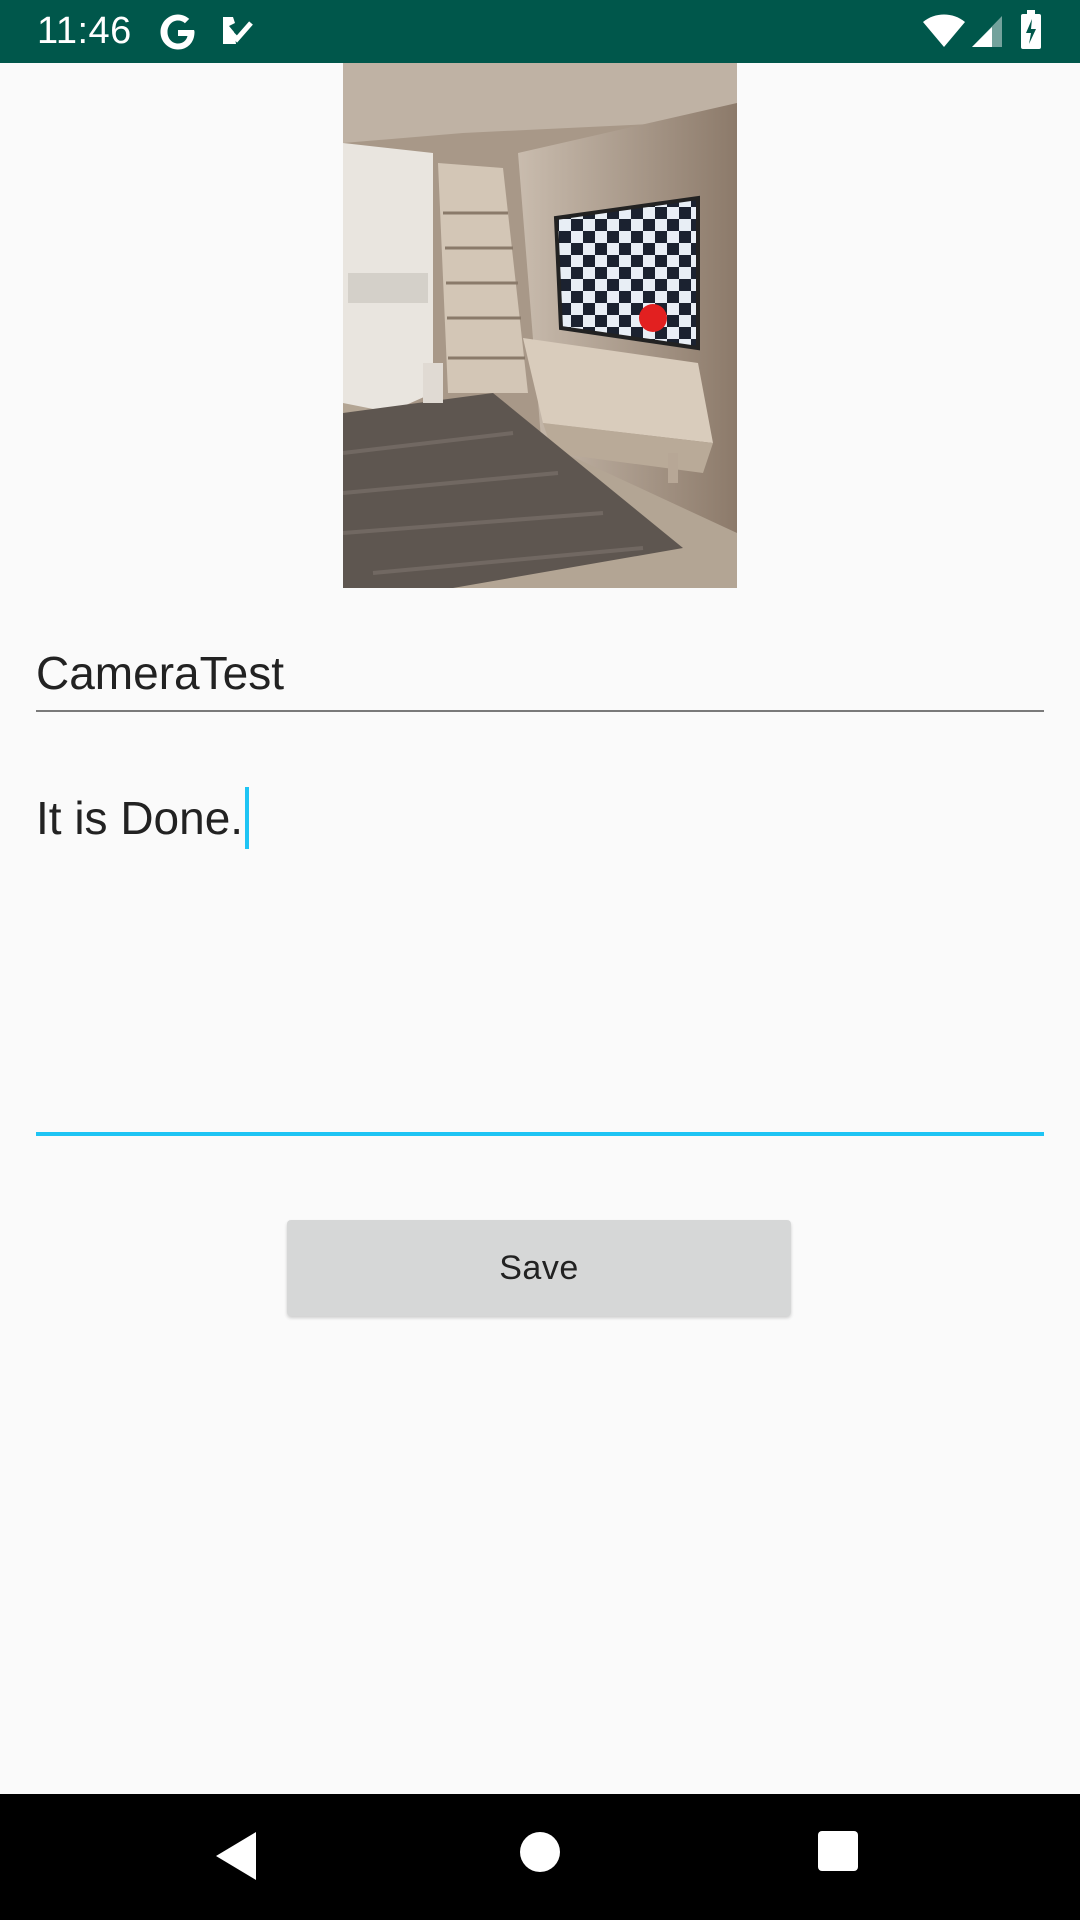  Describe the element at coordinates (247, 818) in the screenshot. I see `text-cursor` at that location.